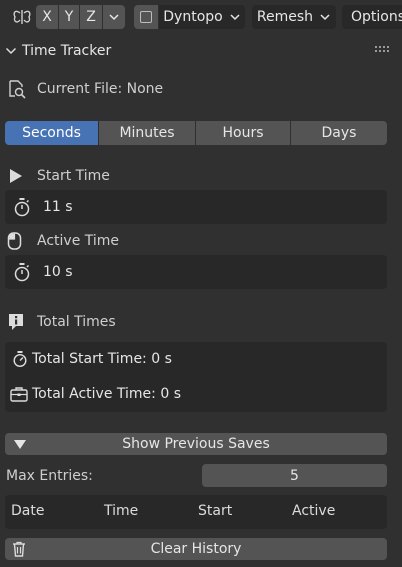 This screenshot has width=402, height=567. Describe the element at coordinates (314, 511) in the screenshot. I see `column-active: Active` at that location.